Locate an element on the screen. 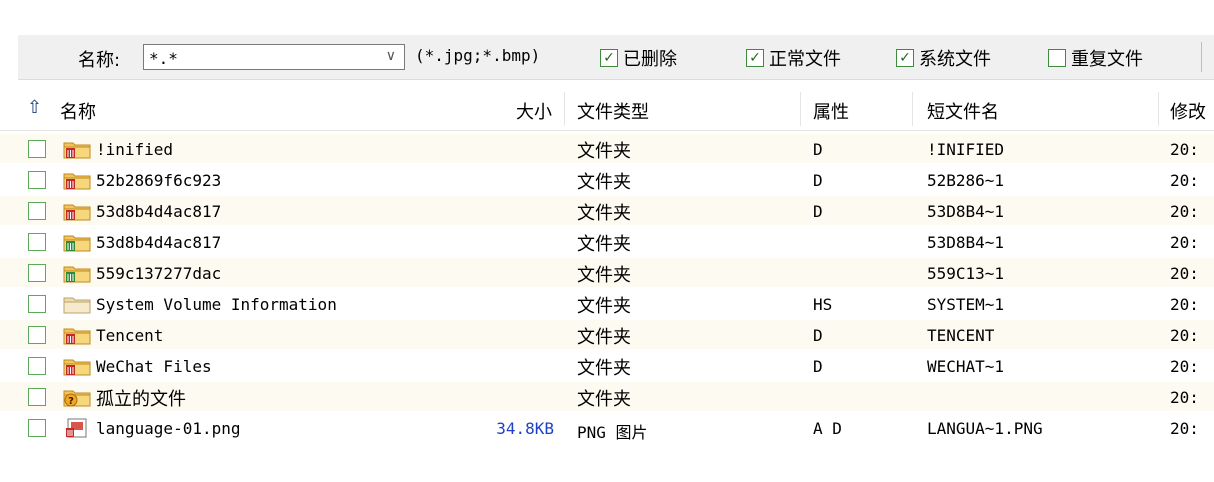 Image resolution: width=1214 pixels, height=482 pixels. file-row: 53d8b4d4ac817 文件夹 53D8B4~1 20: is located at coordinates (607, 241).